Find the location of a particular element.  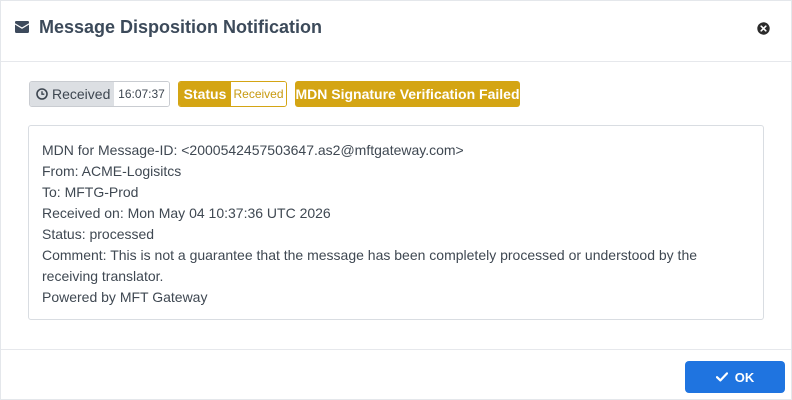

status-line: Status: processed is located at coordinates (98, 234).